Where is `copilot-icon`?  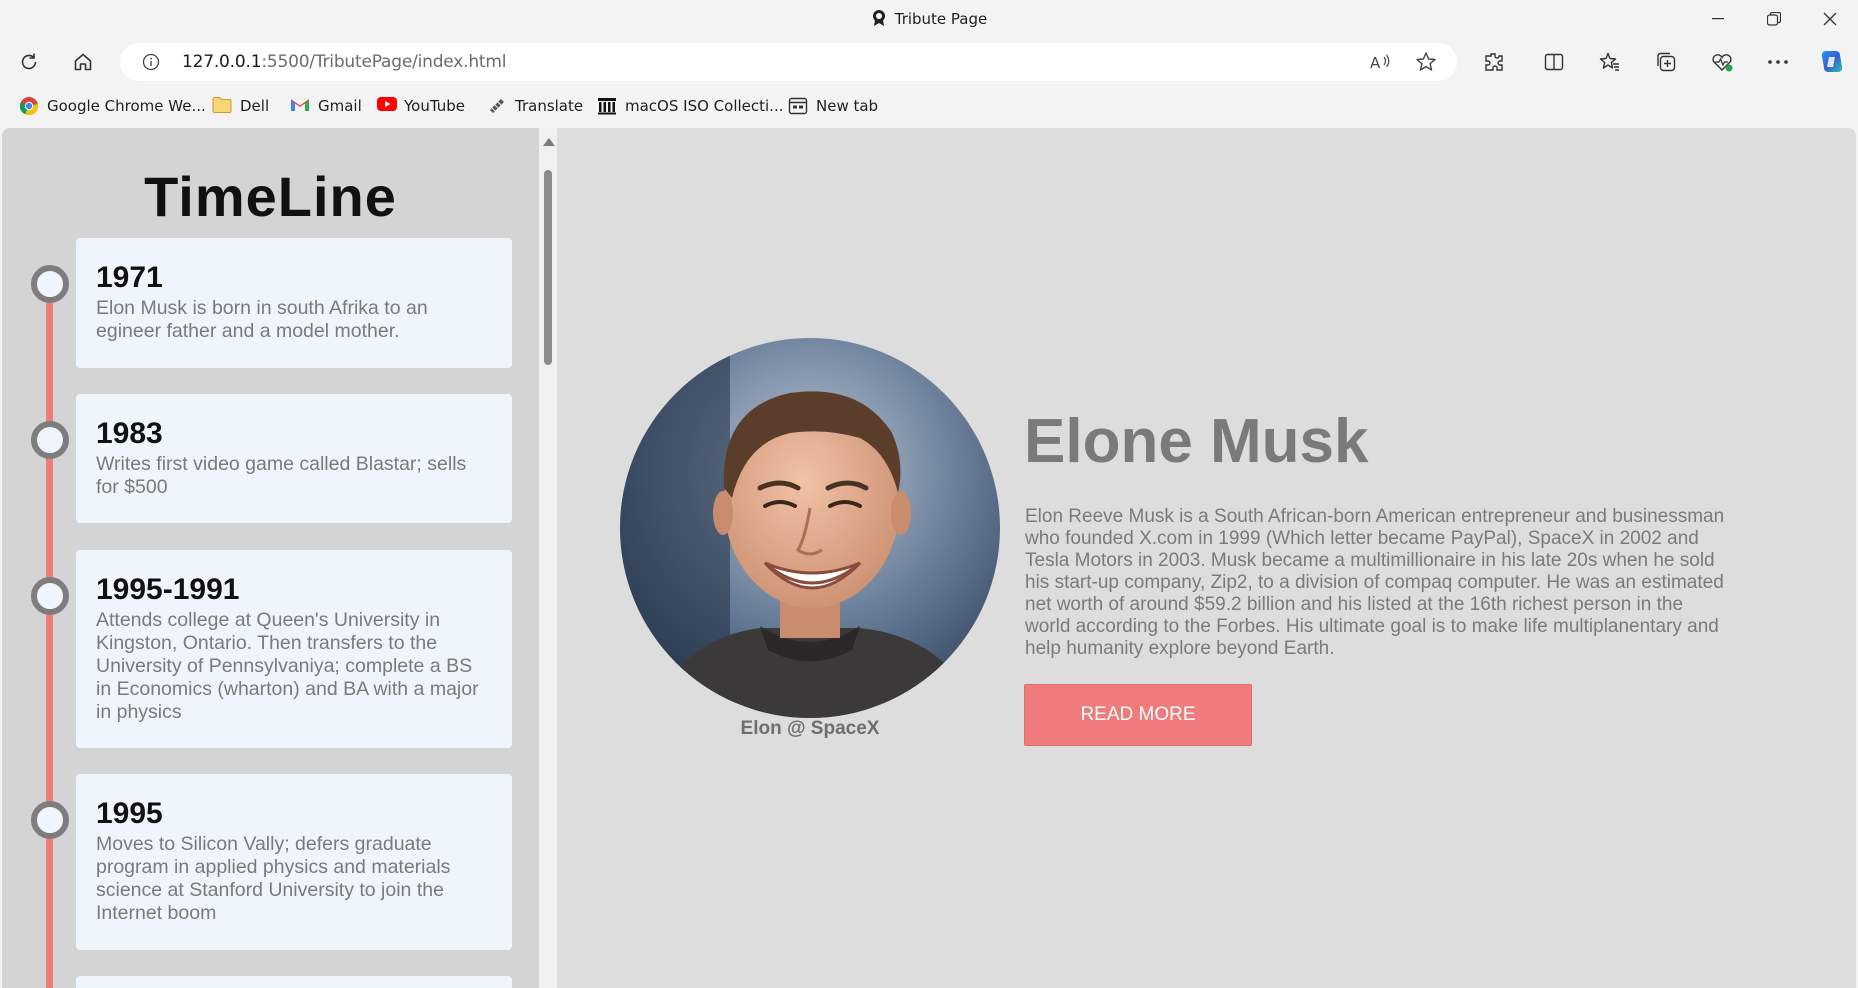
copilot-icon is located at coordinates (1832, 62).